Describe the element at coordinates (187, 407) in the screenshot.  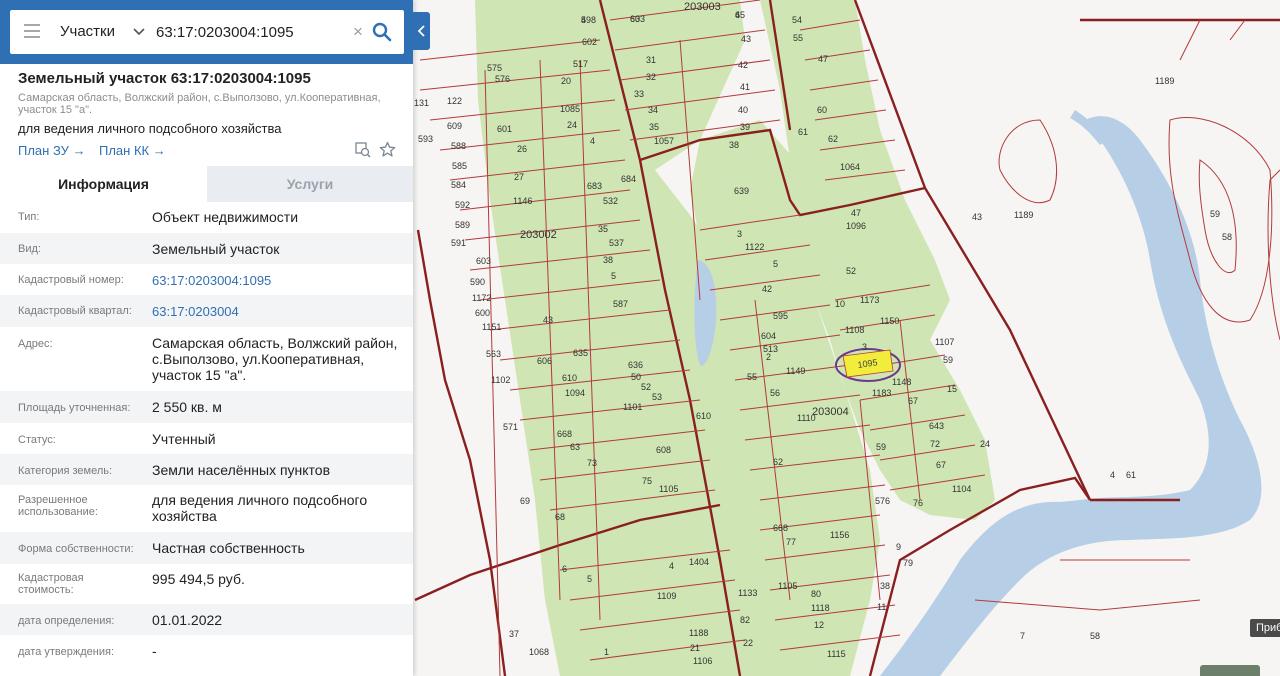
I see `attr-value: 2 550 кв. м` at that location.